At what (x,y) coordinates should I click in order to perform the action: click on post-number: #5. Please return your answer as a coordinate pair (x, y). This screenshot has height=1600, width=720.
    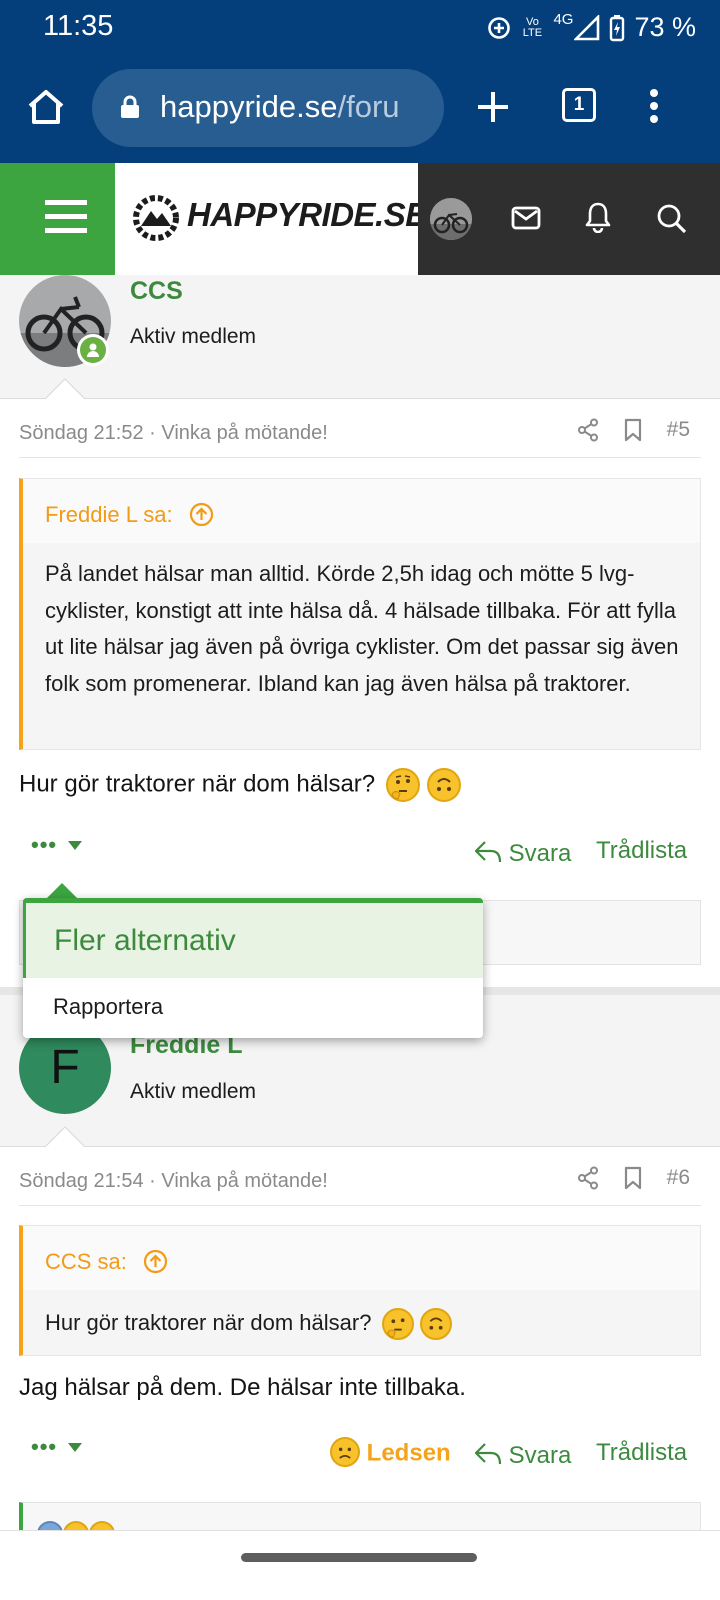
    Looking at the image, I should click on (678, 430).